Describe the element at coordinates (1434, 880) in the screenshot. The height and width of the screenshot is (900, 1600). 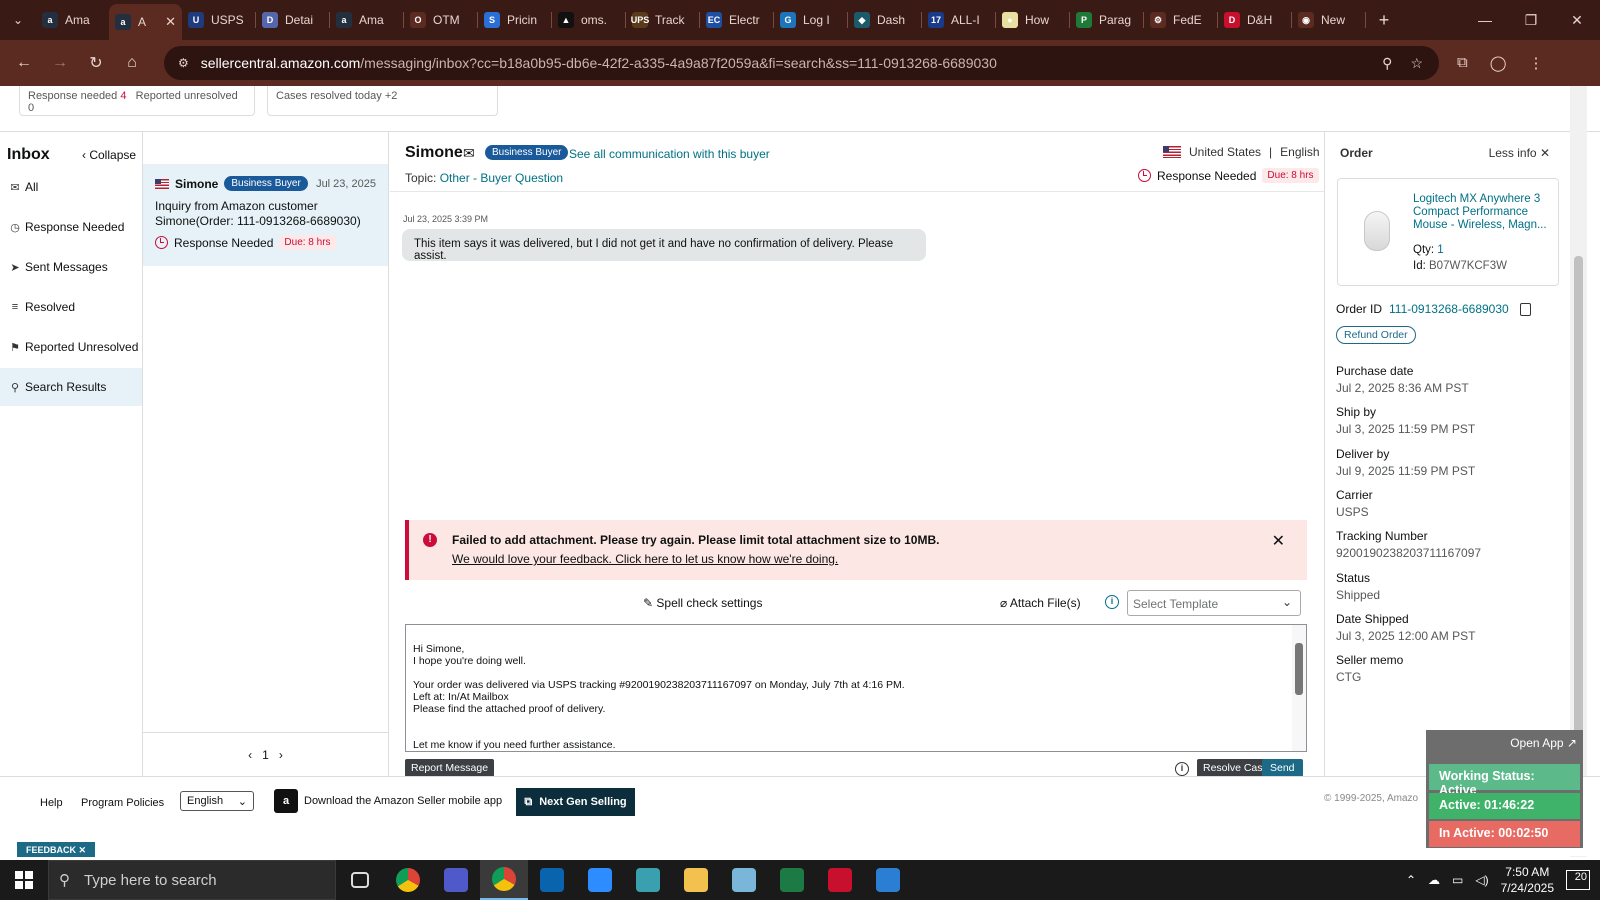
I see `onedrive-icon: ☁` at that location.